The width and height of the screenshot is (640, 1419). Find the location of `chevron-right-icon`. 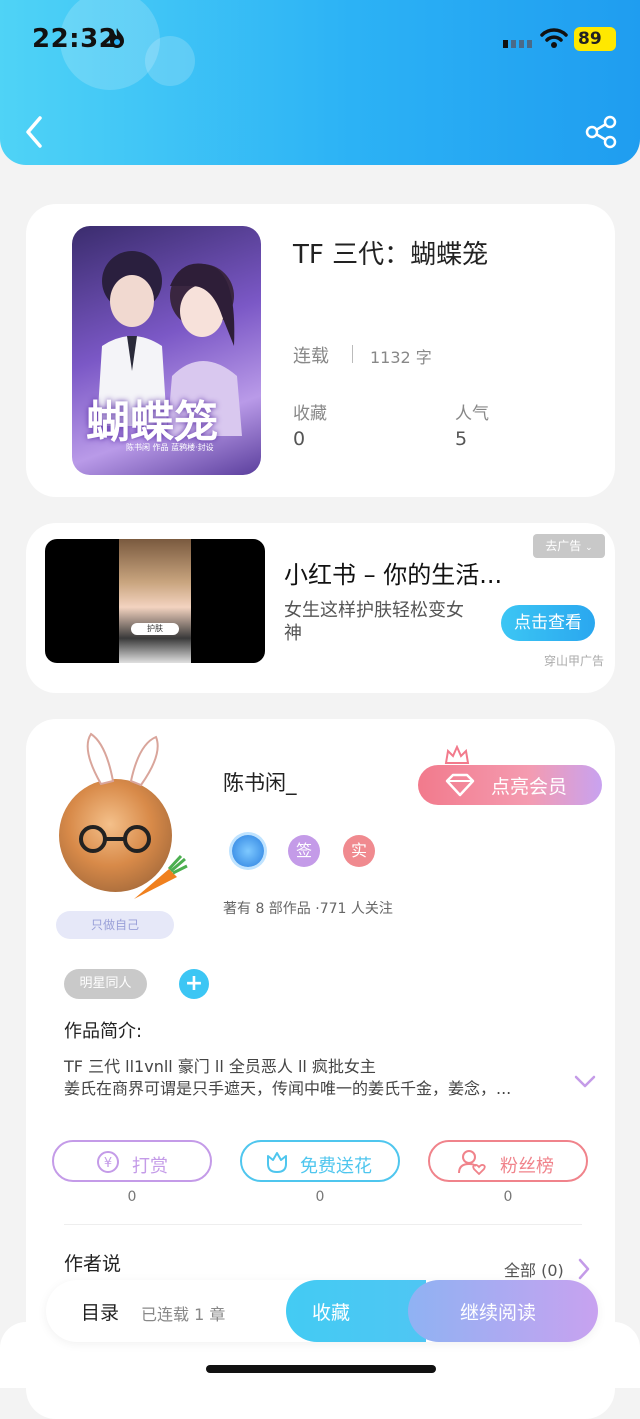

chevron-right-icon is located at coordinates (584, 1269).